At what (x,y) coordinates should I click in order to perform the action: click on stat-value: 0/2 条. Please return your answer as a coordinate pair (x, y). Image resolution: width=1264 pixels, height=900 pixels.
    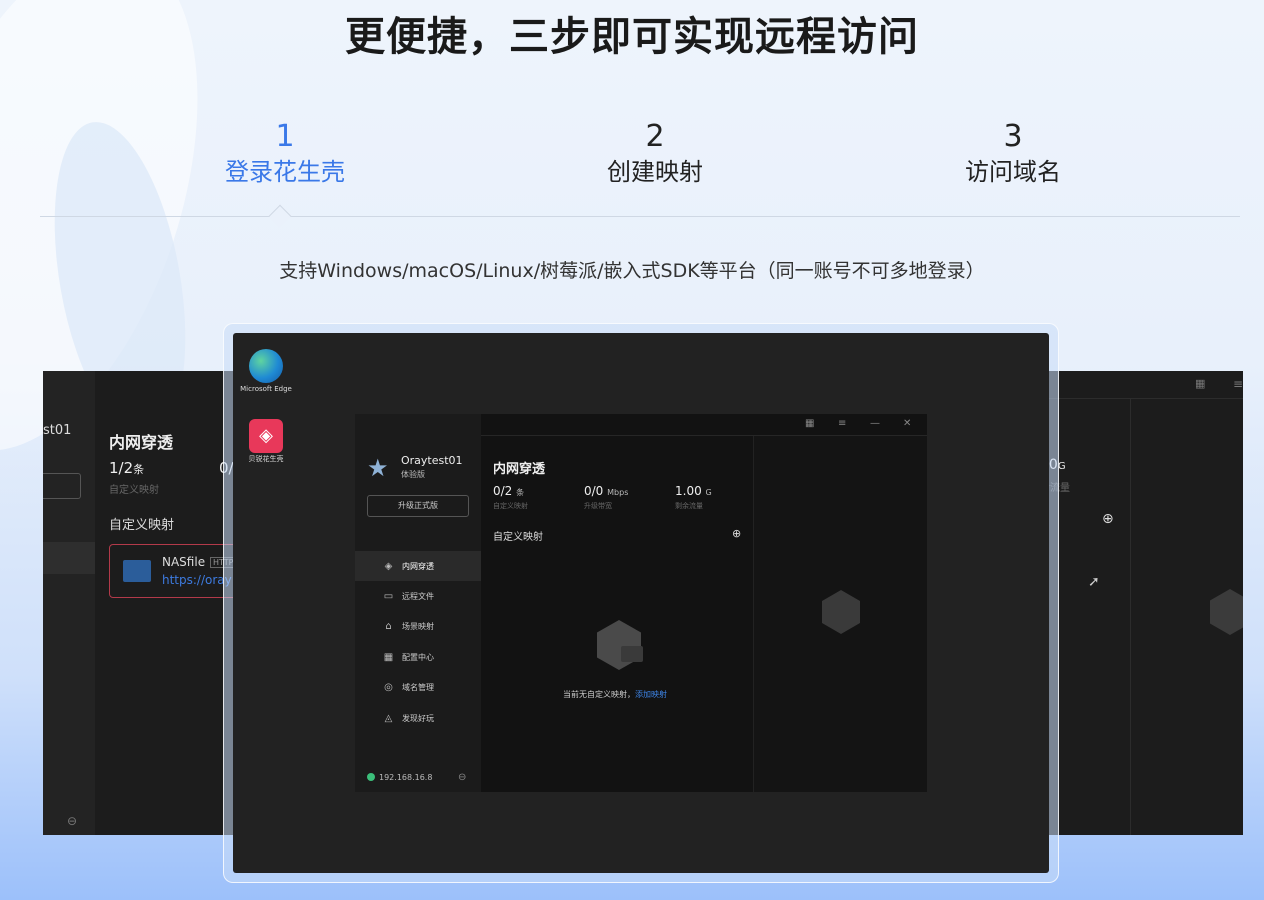
    Looking at the image, I should click on (510, 491).